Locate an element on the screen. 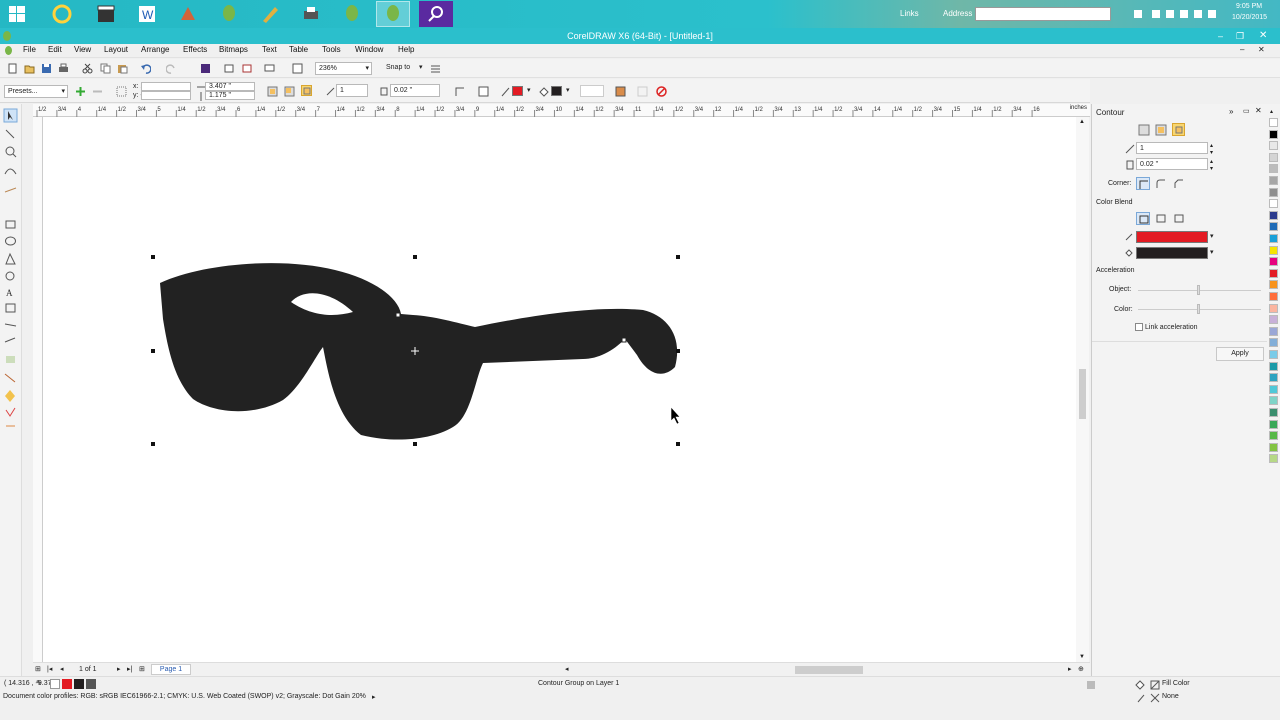  menu-text: Text is located at coordinates (269, 49).